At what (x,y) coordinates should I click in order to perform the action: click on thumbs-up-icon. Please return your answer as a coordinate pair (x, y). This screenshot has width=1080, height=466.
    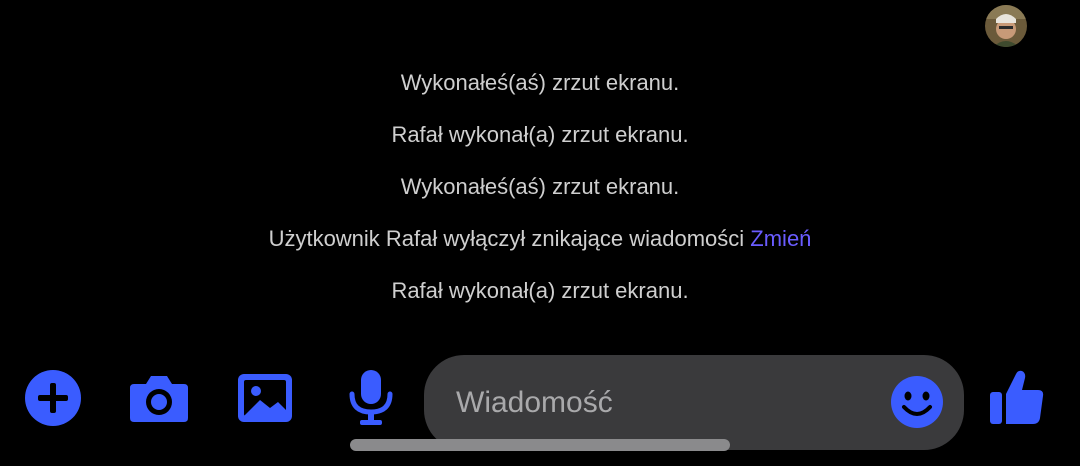
    Looking at the image, I should click on (1017, 397).